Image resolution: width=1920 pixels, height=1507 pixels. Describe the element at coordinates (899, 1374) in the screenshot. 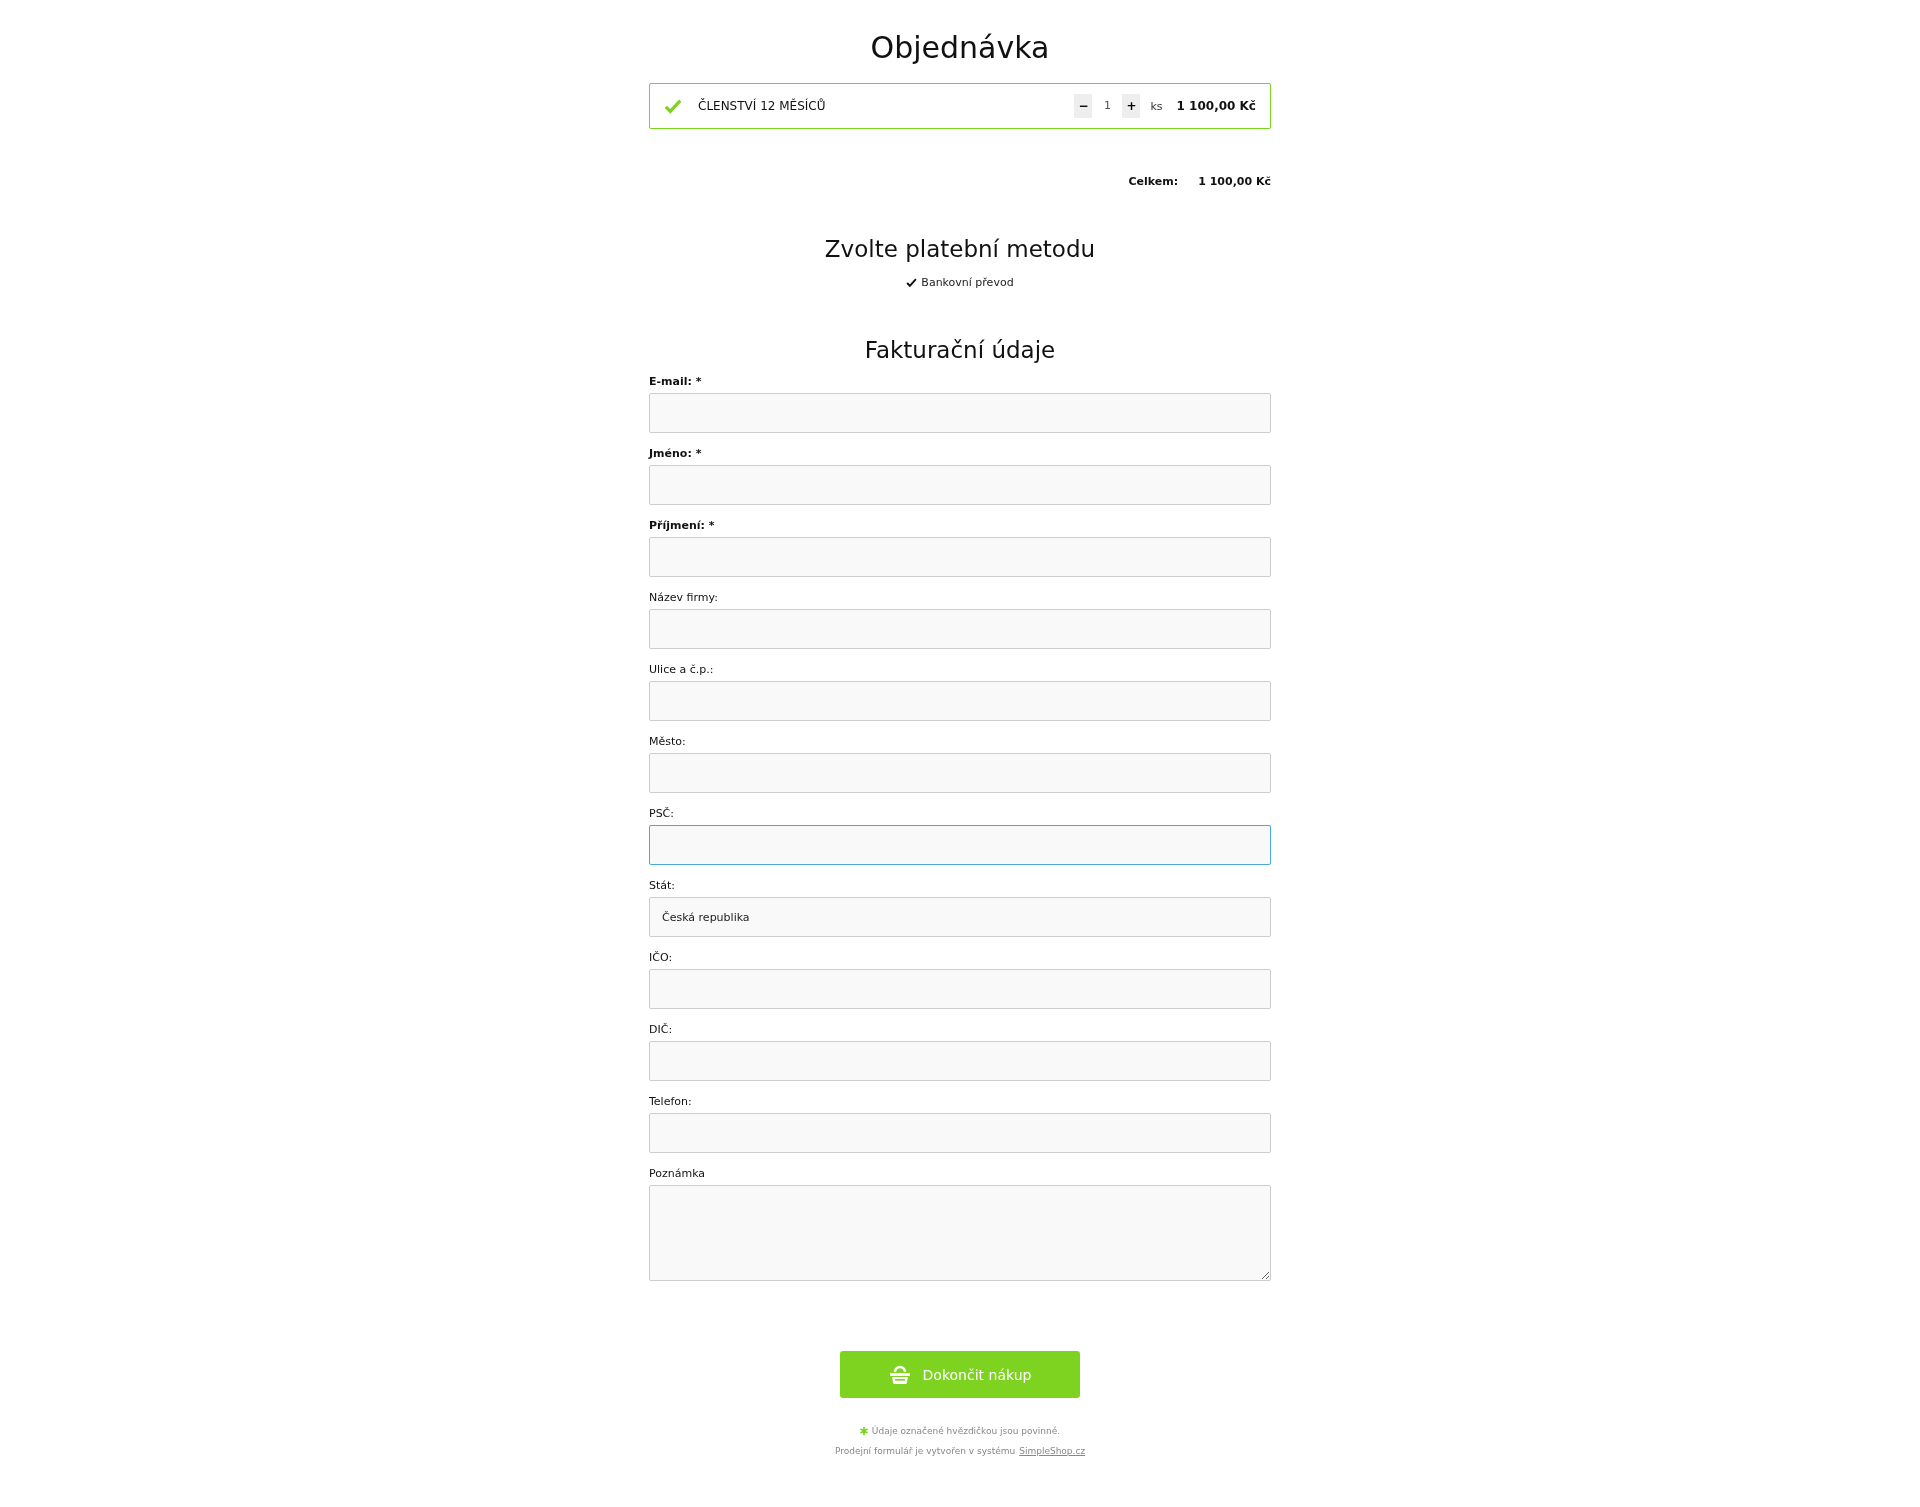

I see `basket-icon` at that location.